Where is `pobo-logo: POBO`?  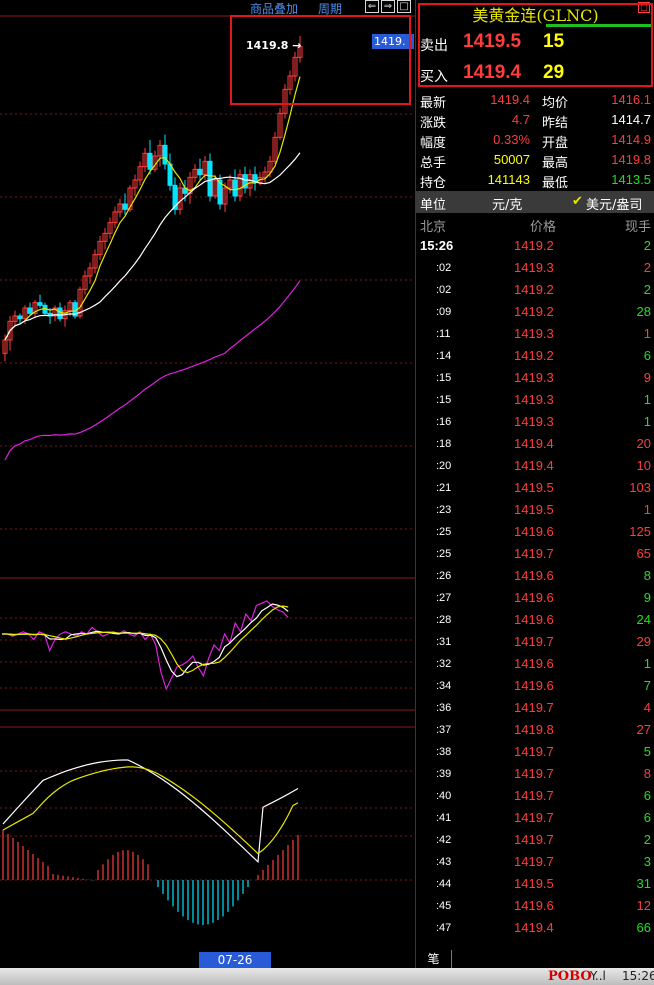 pobo-logo: POBO is located at coordinates (570, 976).